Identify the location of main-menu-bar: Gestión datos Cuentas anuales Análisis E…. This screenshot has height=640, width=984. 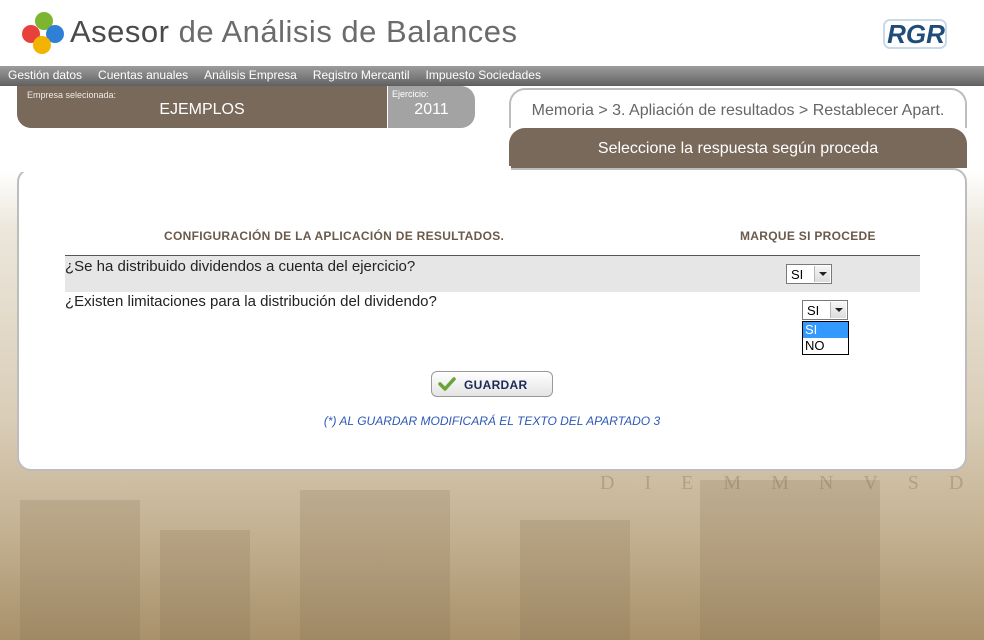
(492, 76).